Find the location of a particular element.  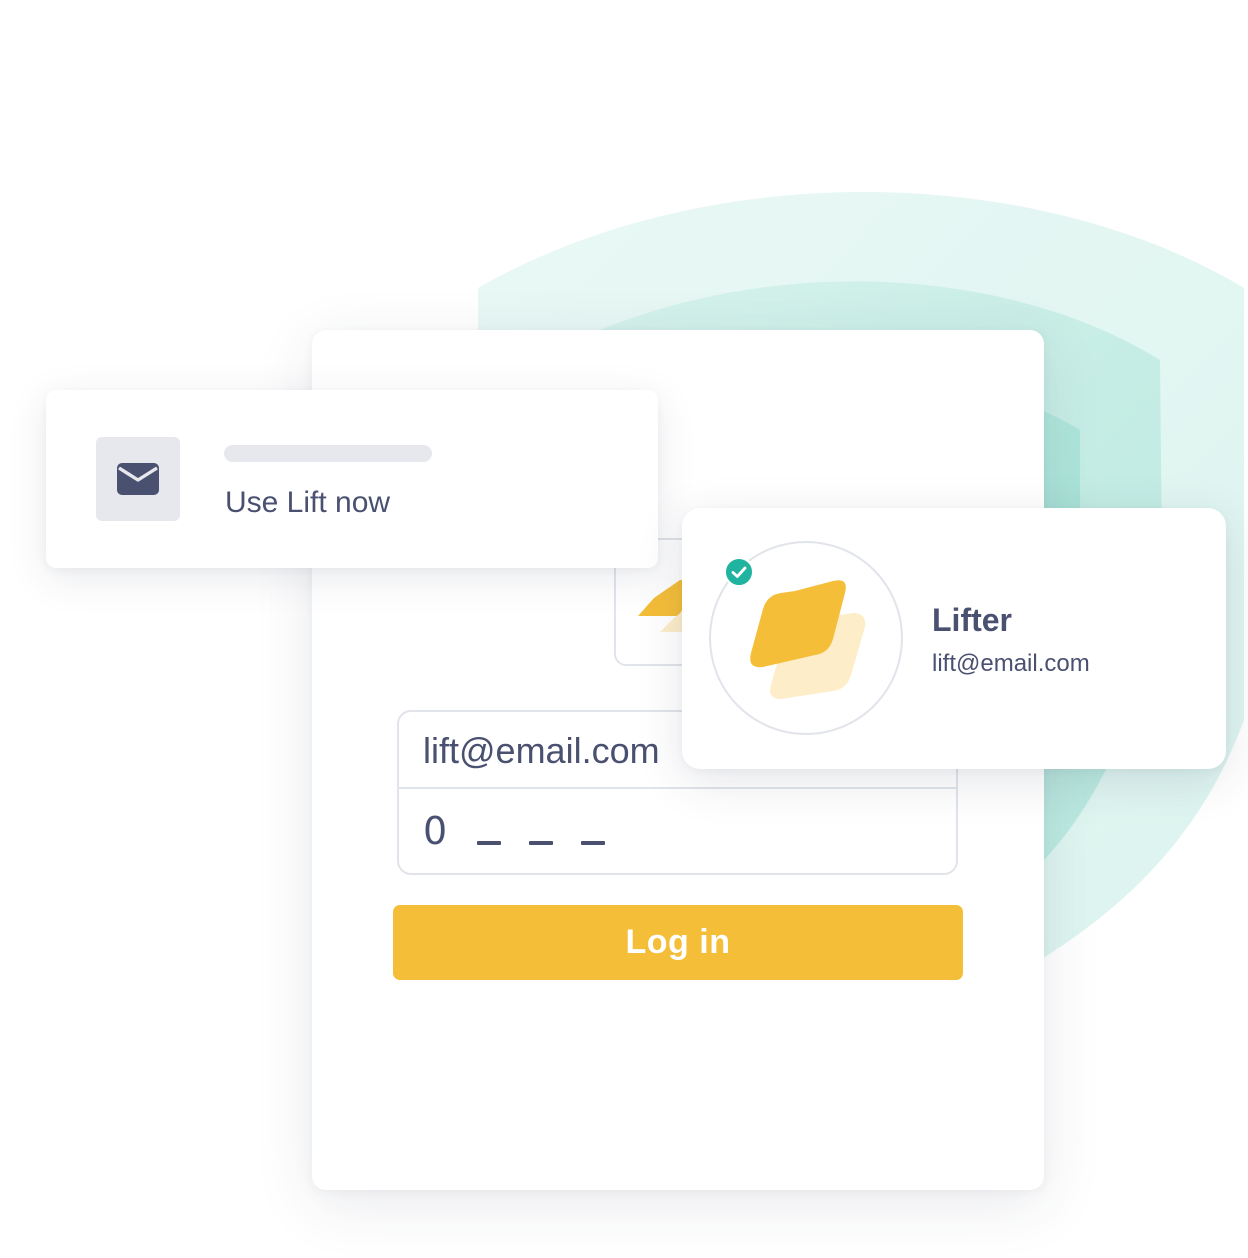

notification-text: Use Lift now is located at coordinates (308, 502).